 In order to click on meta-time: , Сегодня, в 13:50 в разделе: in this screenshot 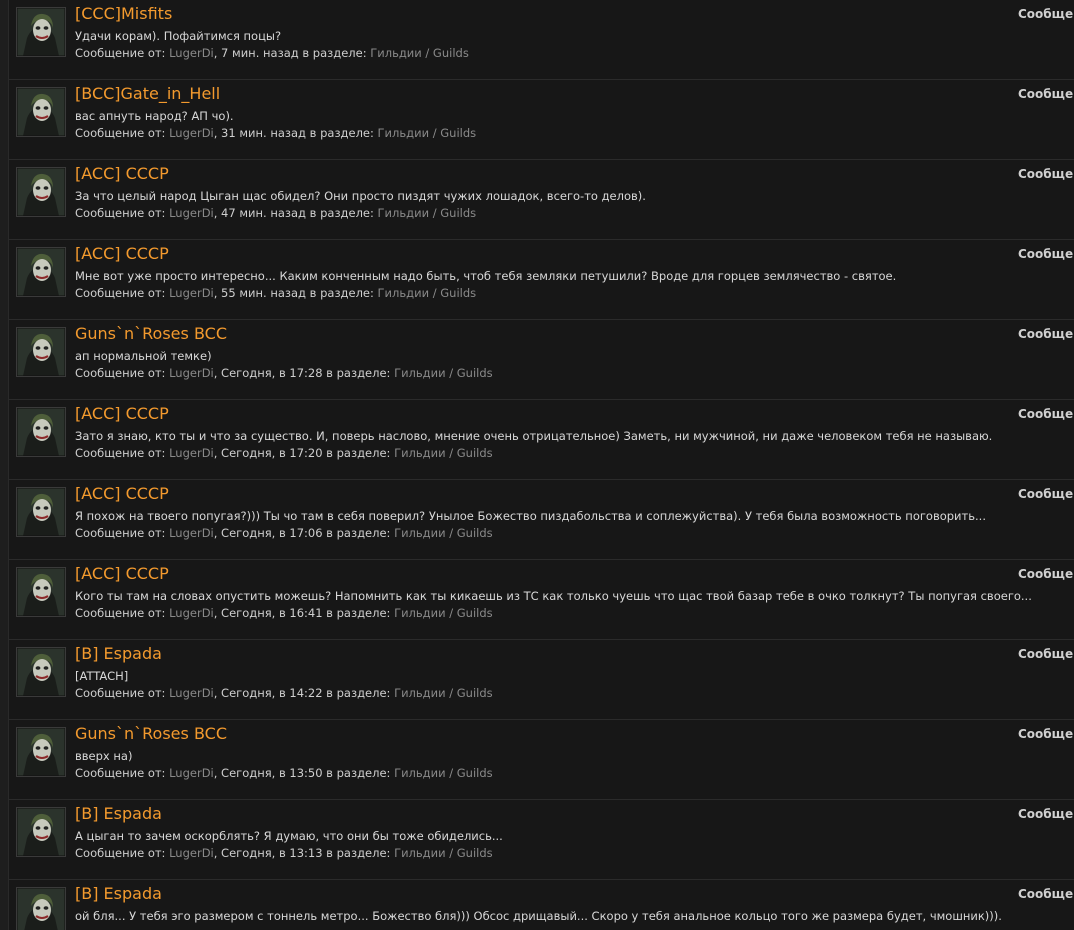, I will do `click(304, 773)`.